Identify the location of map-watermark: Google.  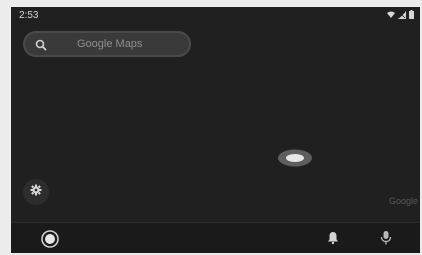
(403, 201).